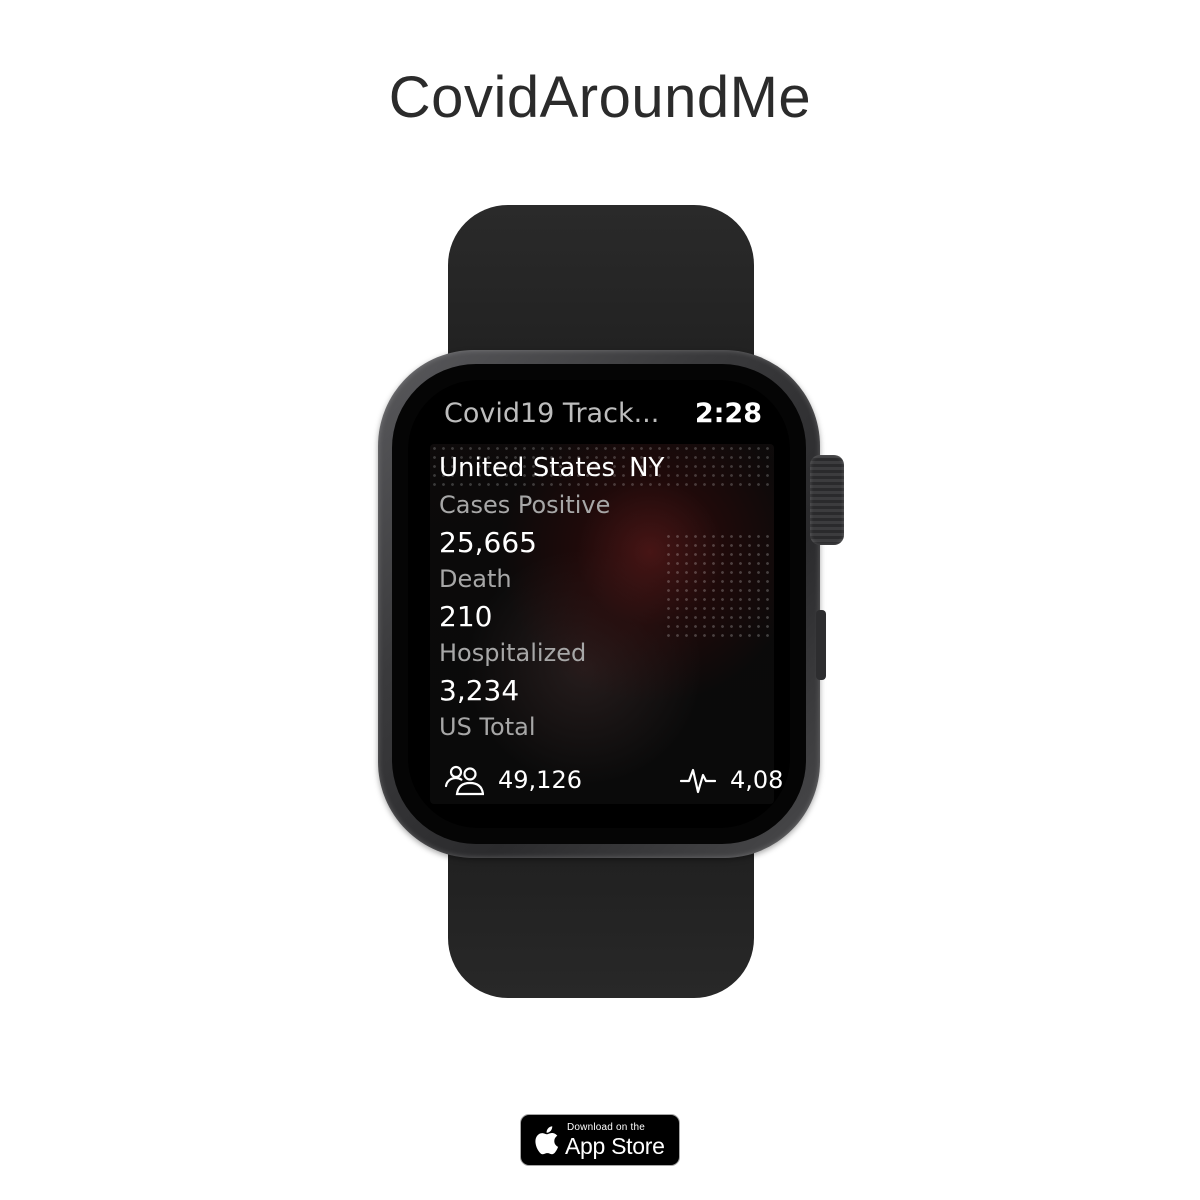  What do you see at coordinates (527, 468) in the screenshot?
I see `country-name: United States` at bounding box center [527, 468].